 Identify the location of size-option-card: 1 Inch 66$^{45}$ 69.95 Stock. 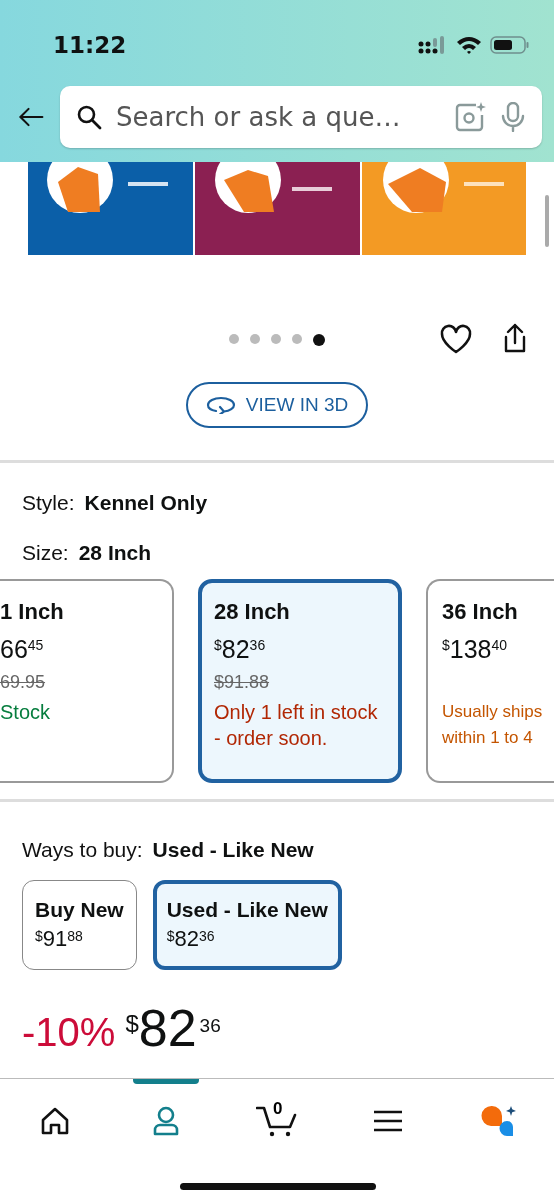
(87, 681).